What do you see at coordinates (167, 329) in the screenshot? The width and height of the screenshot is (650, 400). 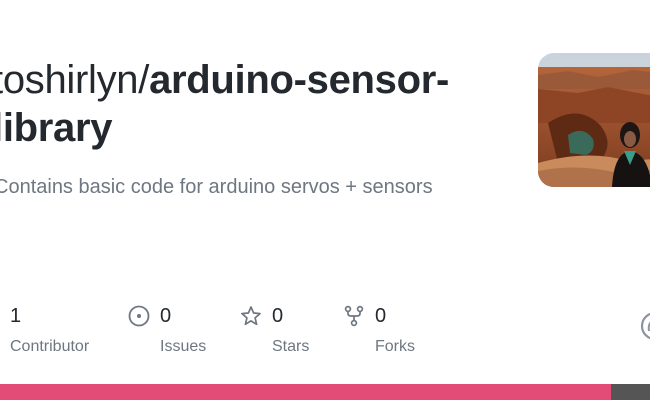 I see `stat-issues: 0 Issues` at bounding box center [167, 329].